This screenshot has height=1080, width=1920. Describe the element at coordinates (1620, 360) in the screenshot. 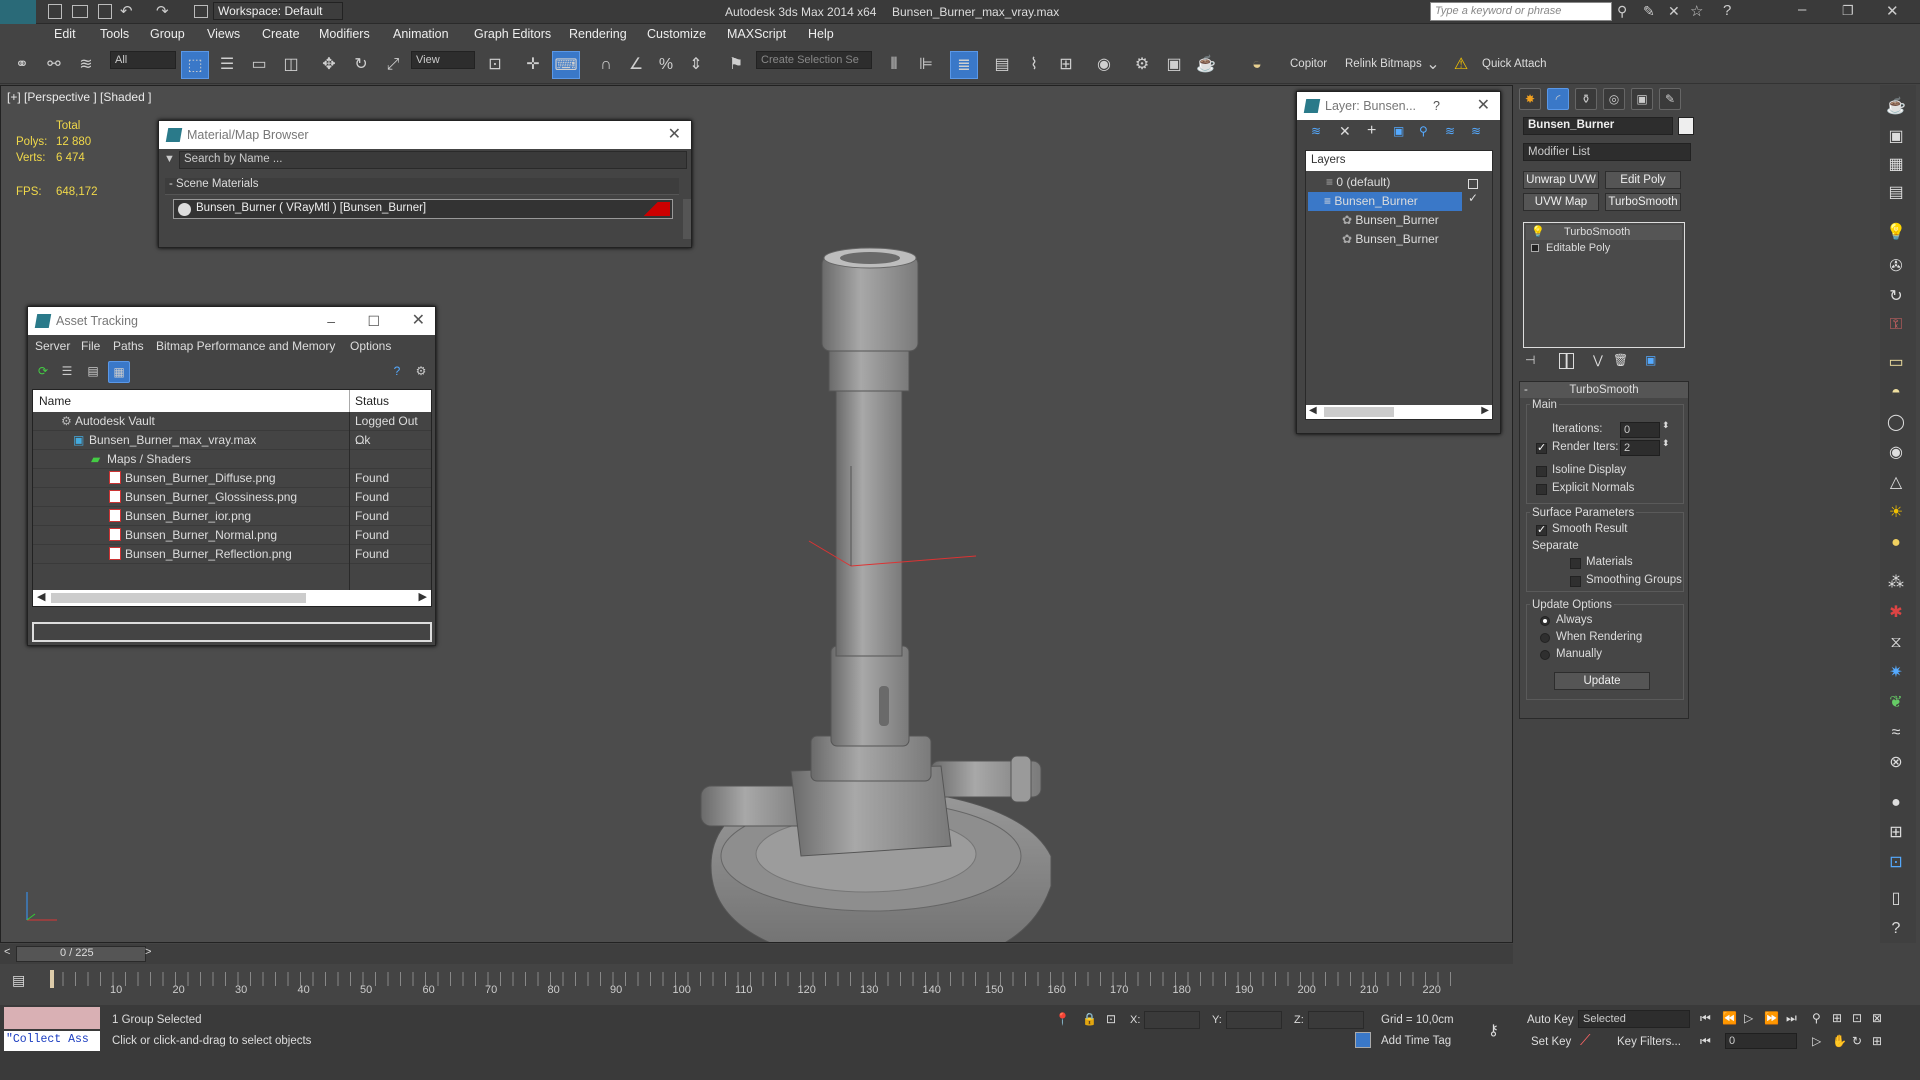

I see `remove-modifier-icon: 🗑` at that location.